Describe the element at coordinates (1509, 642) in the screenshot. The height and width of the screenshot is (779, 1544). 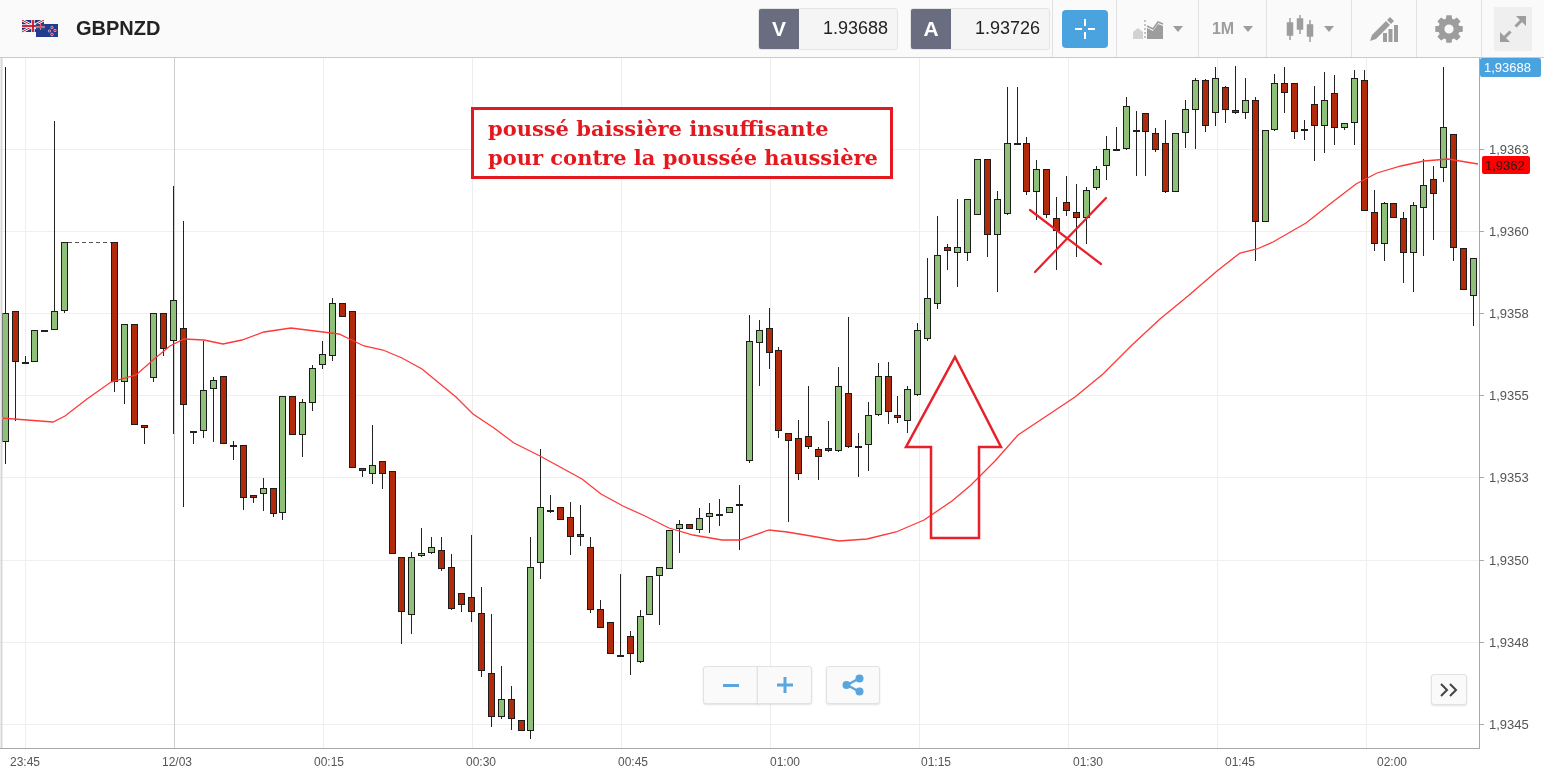
I see `price-axis-label: 1,9348` at that location.